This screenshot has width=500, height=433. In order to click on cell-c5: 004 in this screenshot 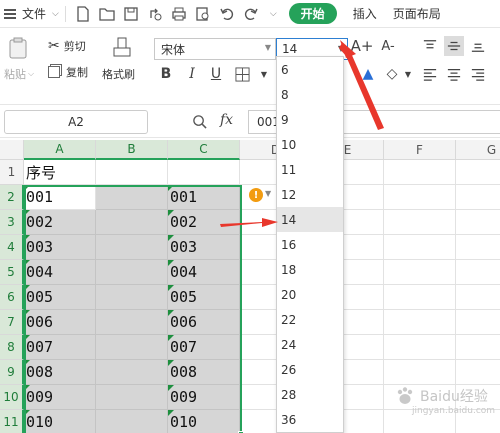, I will do `click(204, 272)`.